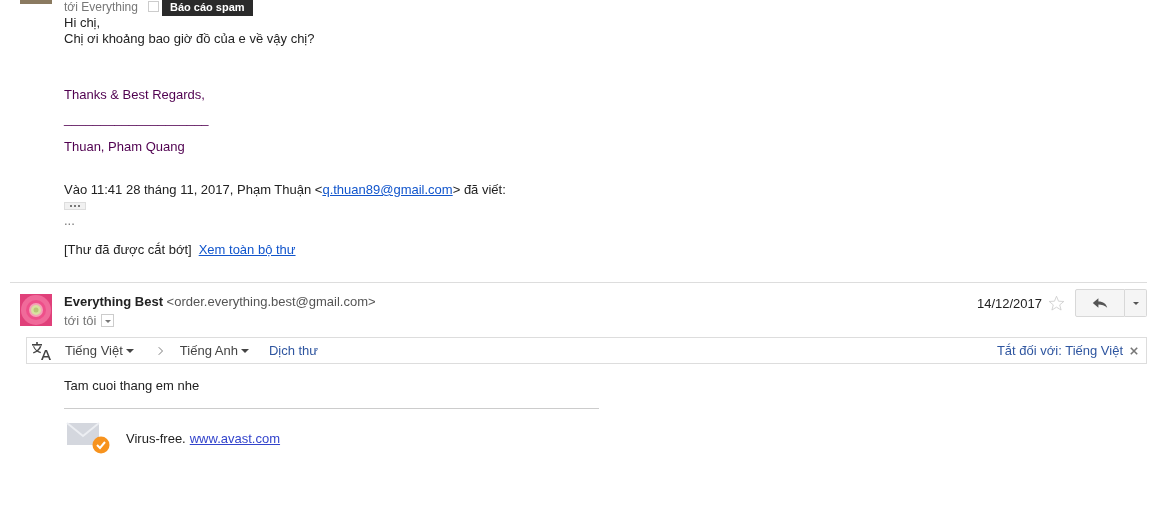 The image size is (1155, 509). Describe the element at coordinates (285, 190) in the screenshot. I see `quote-header: Vào 11:41 28 tháng 11, 2017, Phạm Thuận <q.thuan89@gmail.com> đã viết:` at that location.